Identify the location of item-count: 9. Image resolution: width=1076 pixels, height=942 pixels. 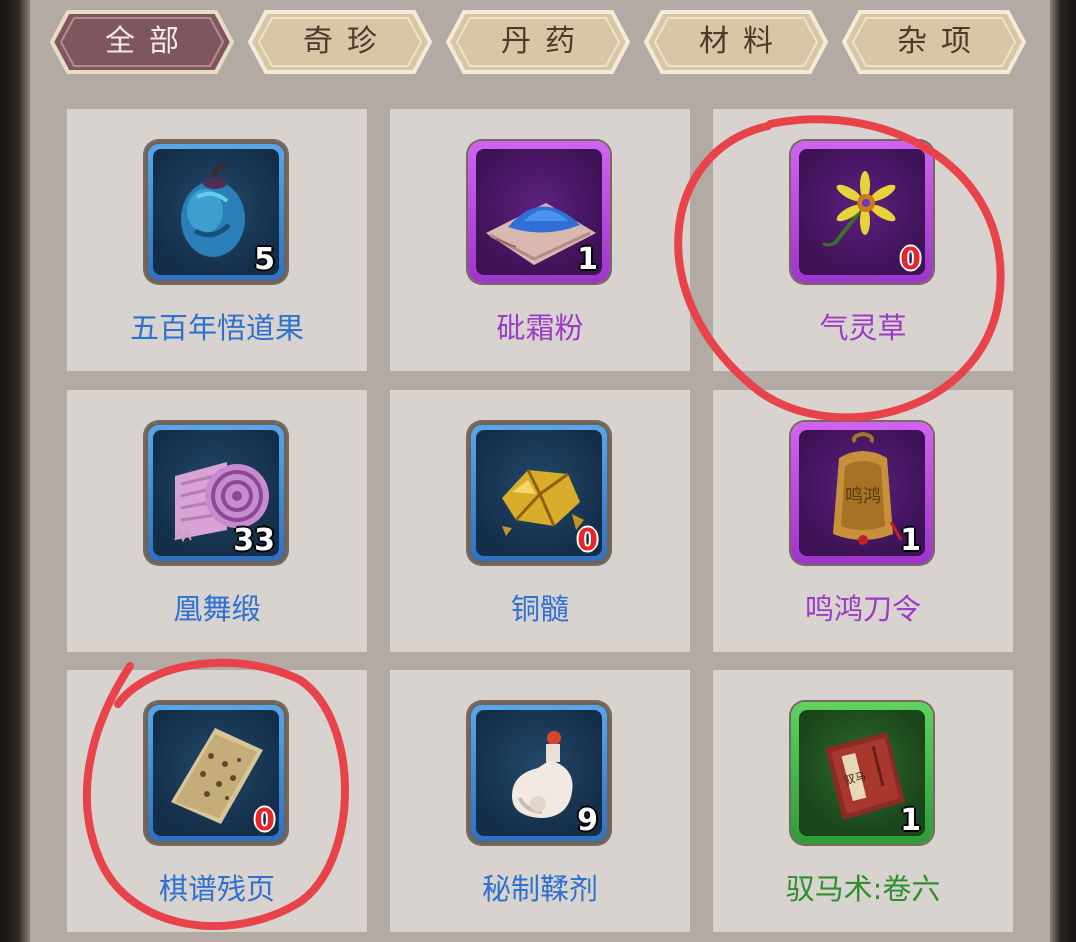
(587, 820).